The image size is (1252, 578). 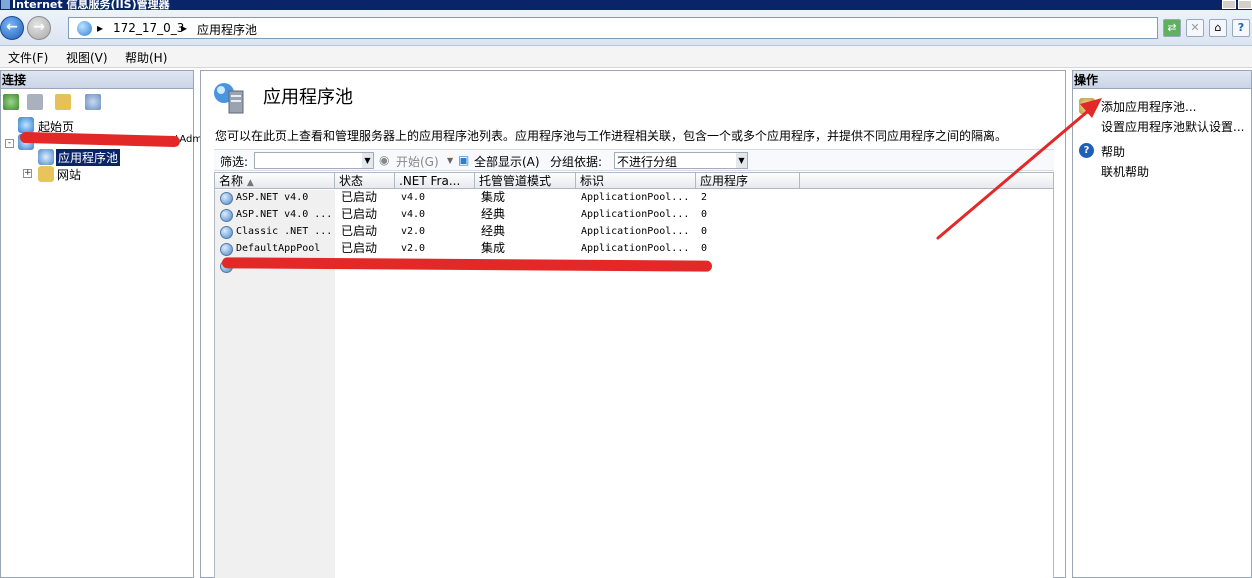 I want to click on column-header-apps: 应用程序, so click(x=748, y=181).